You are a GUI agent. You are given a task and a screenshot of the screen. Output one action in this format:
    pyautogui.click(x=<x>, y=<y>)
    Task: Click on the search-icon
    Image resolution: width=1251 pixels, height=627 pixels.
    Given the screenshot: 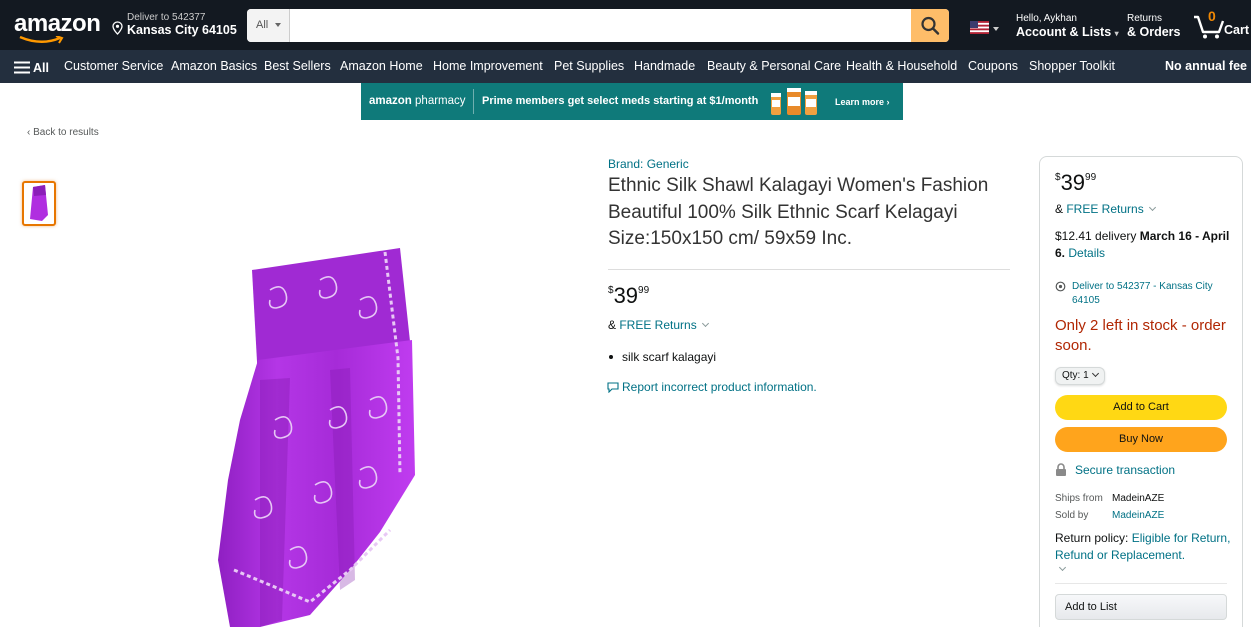 What is the action you would take?
    pyautogui.click(x=930, y=25)
    